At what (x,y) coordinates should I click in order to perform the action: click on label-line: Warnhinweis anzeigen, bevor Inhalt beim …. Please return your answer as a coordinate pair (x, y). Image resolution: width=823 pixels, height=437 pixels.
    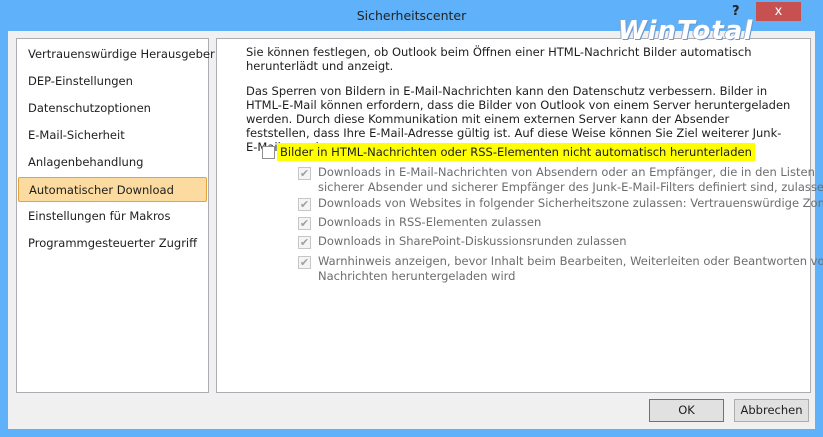
    Looking at the image, I should click on (570, 261).